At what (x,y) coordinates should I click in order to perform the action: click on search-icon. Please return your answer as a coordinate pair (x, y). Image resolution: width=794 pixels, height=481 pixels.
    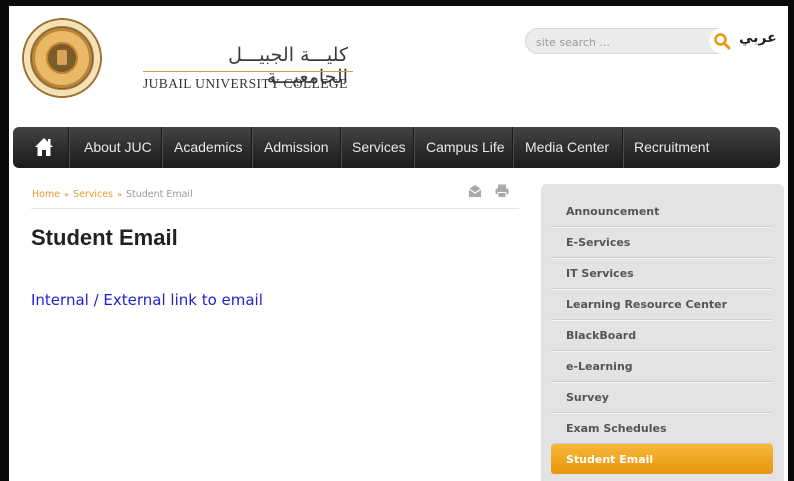
    Looking at the image, I should click on (722, 41).